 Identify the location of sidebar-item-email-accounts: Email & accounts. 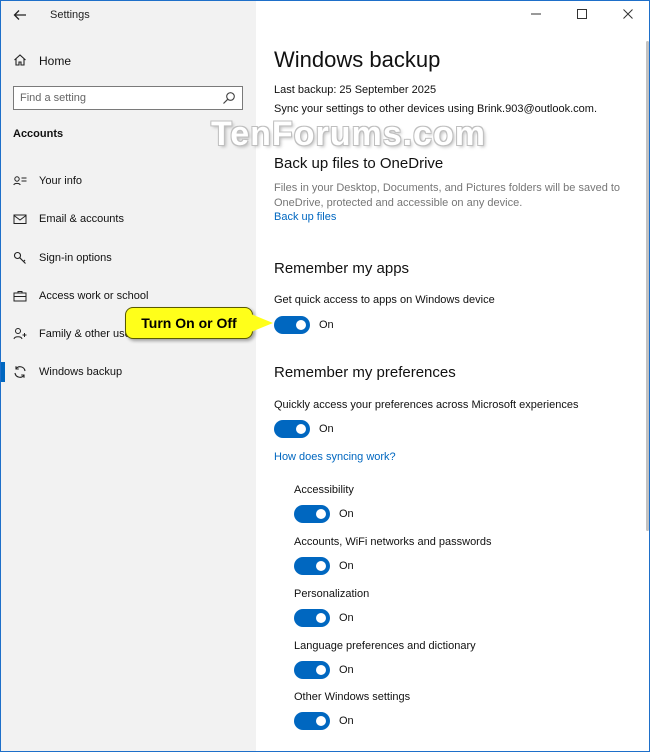
(128, 219).